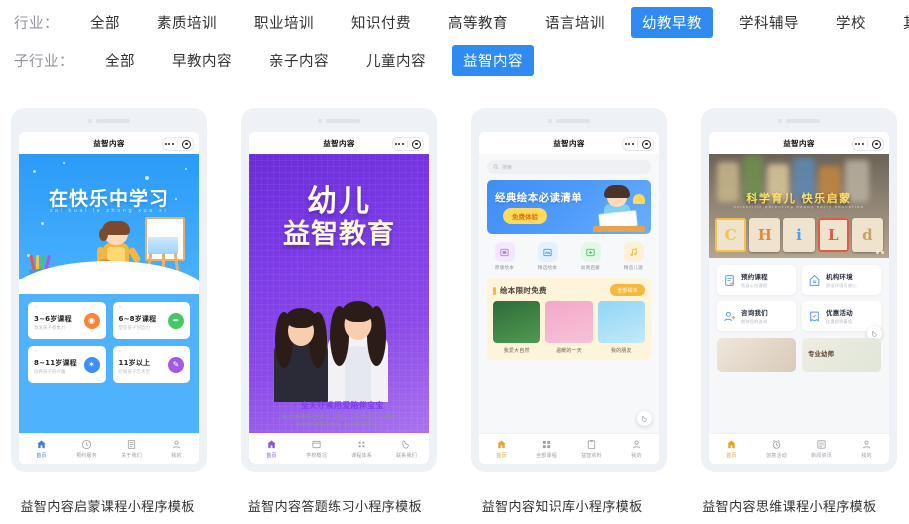  What do you see at coordinates (86, 445) in the screenshot?
I see `clock-icon` at bounding box center [86, 445].